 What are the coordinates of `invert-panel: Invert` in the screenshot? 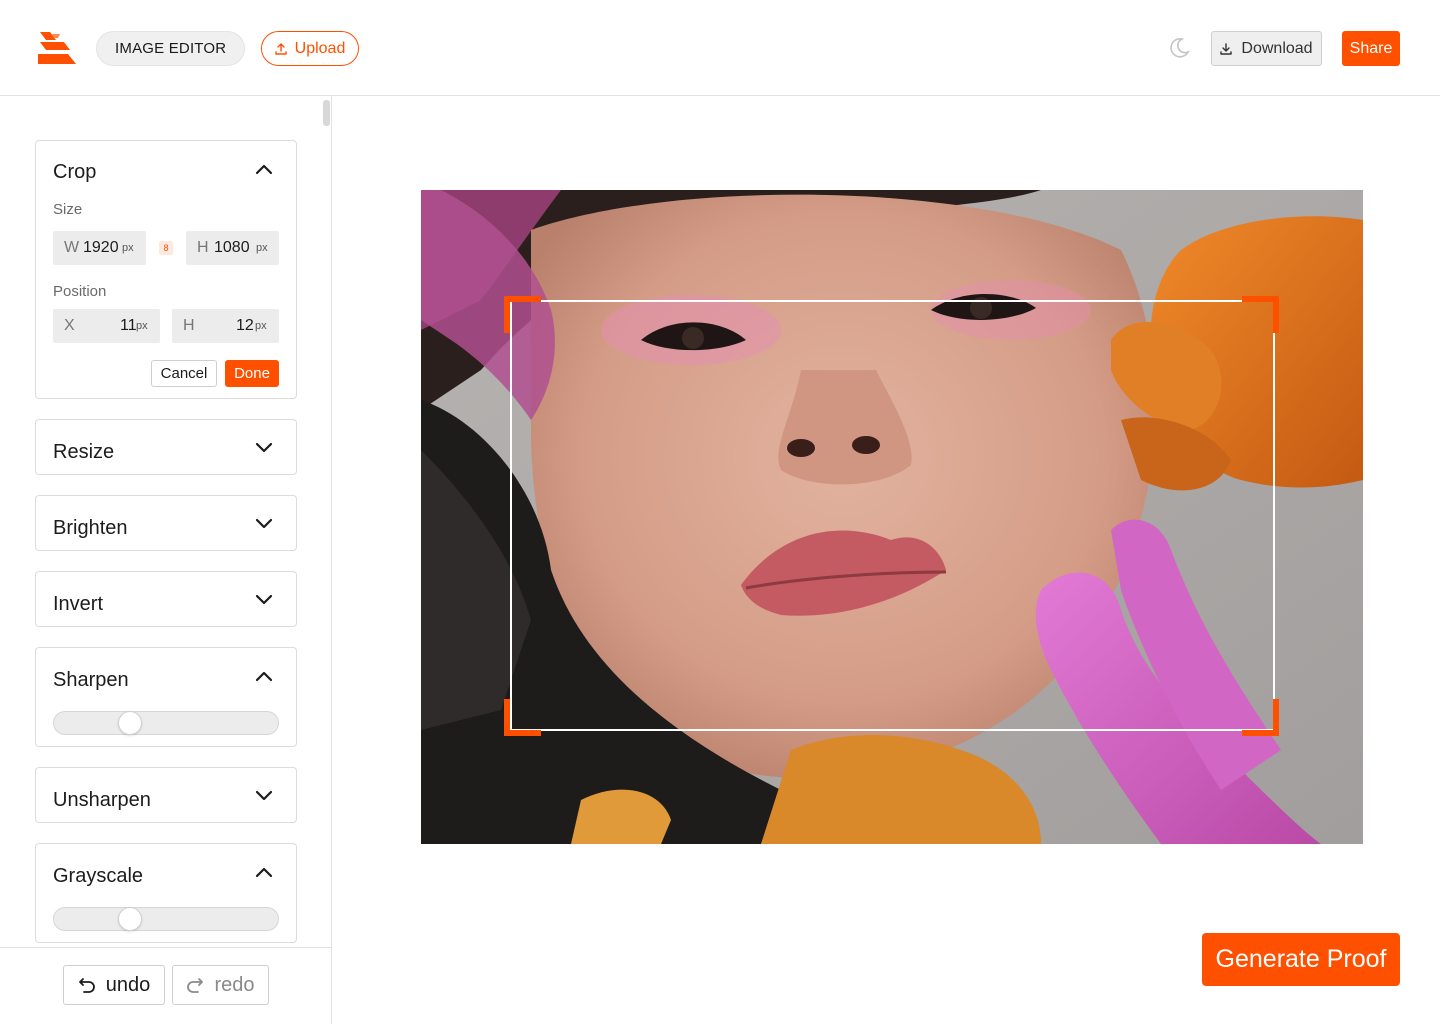 It's located at (166, 599).